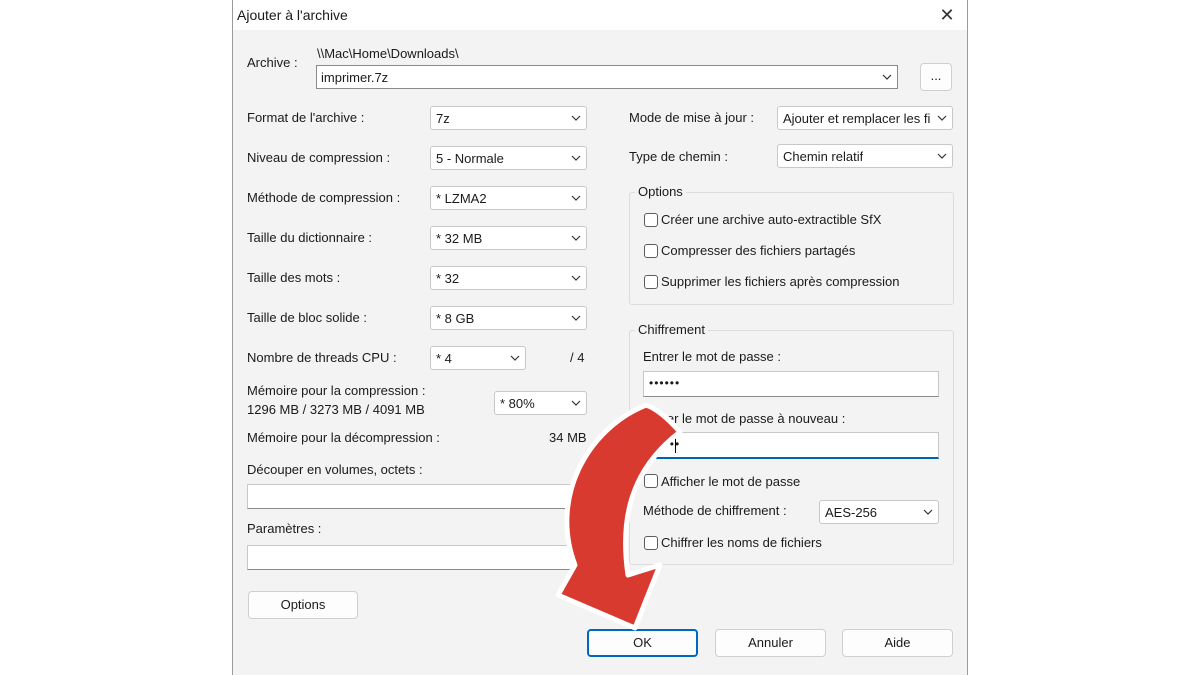 The image size is (1200, 675). What do you see at coordinates (508, 158) in the screenshot?
I see `level-select: 5 - Normale` at bounding box center [508, 158].